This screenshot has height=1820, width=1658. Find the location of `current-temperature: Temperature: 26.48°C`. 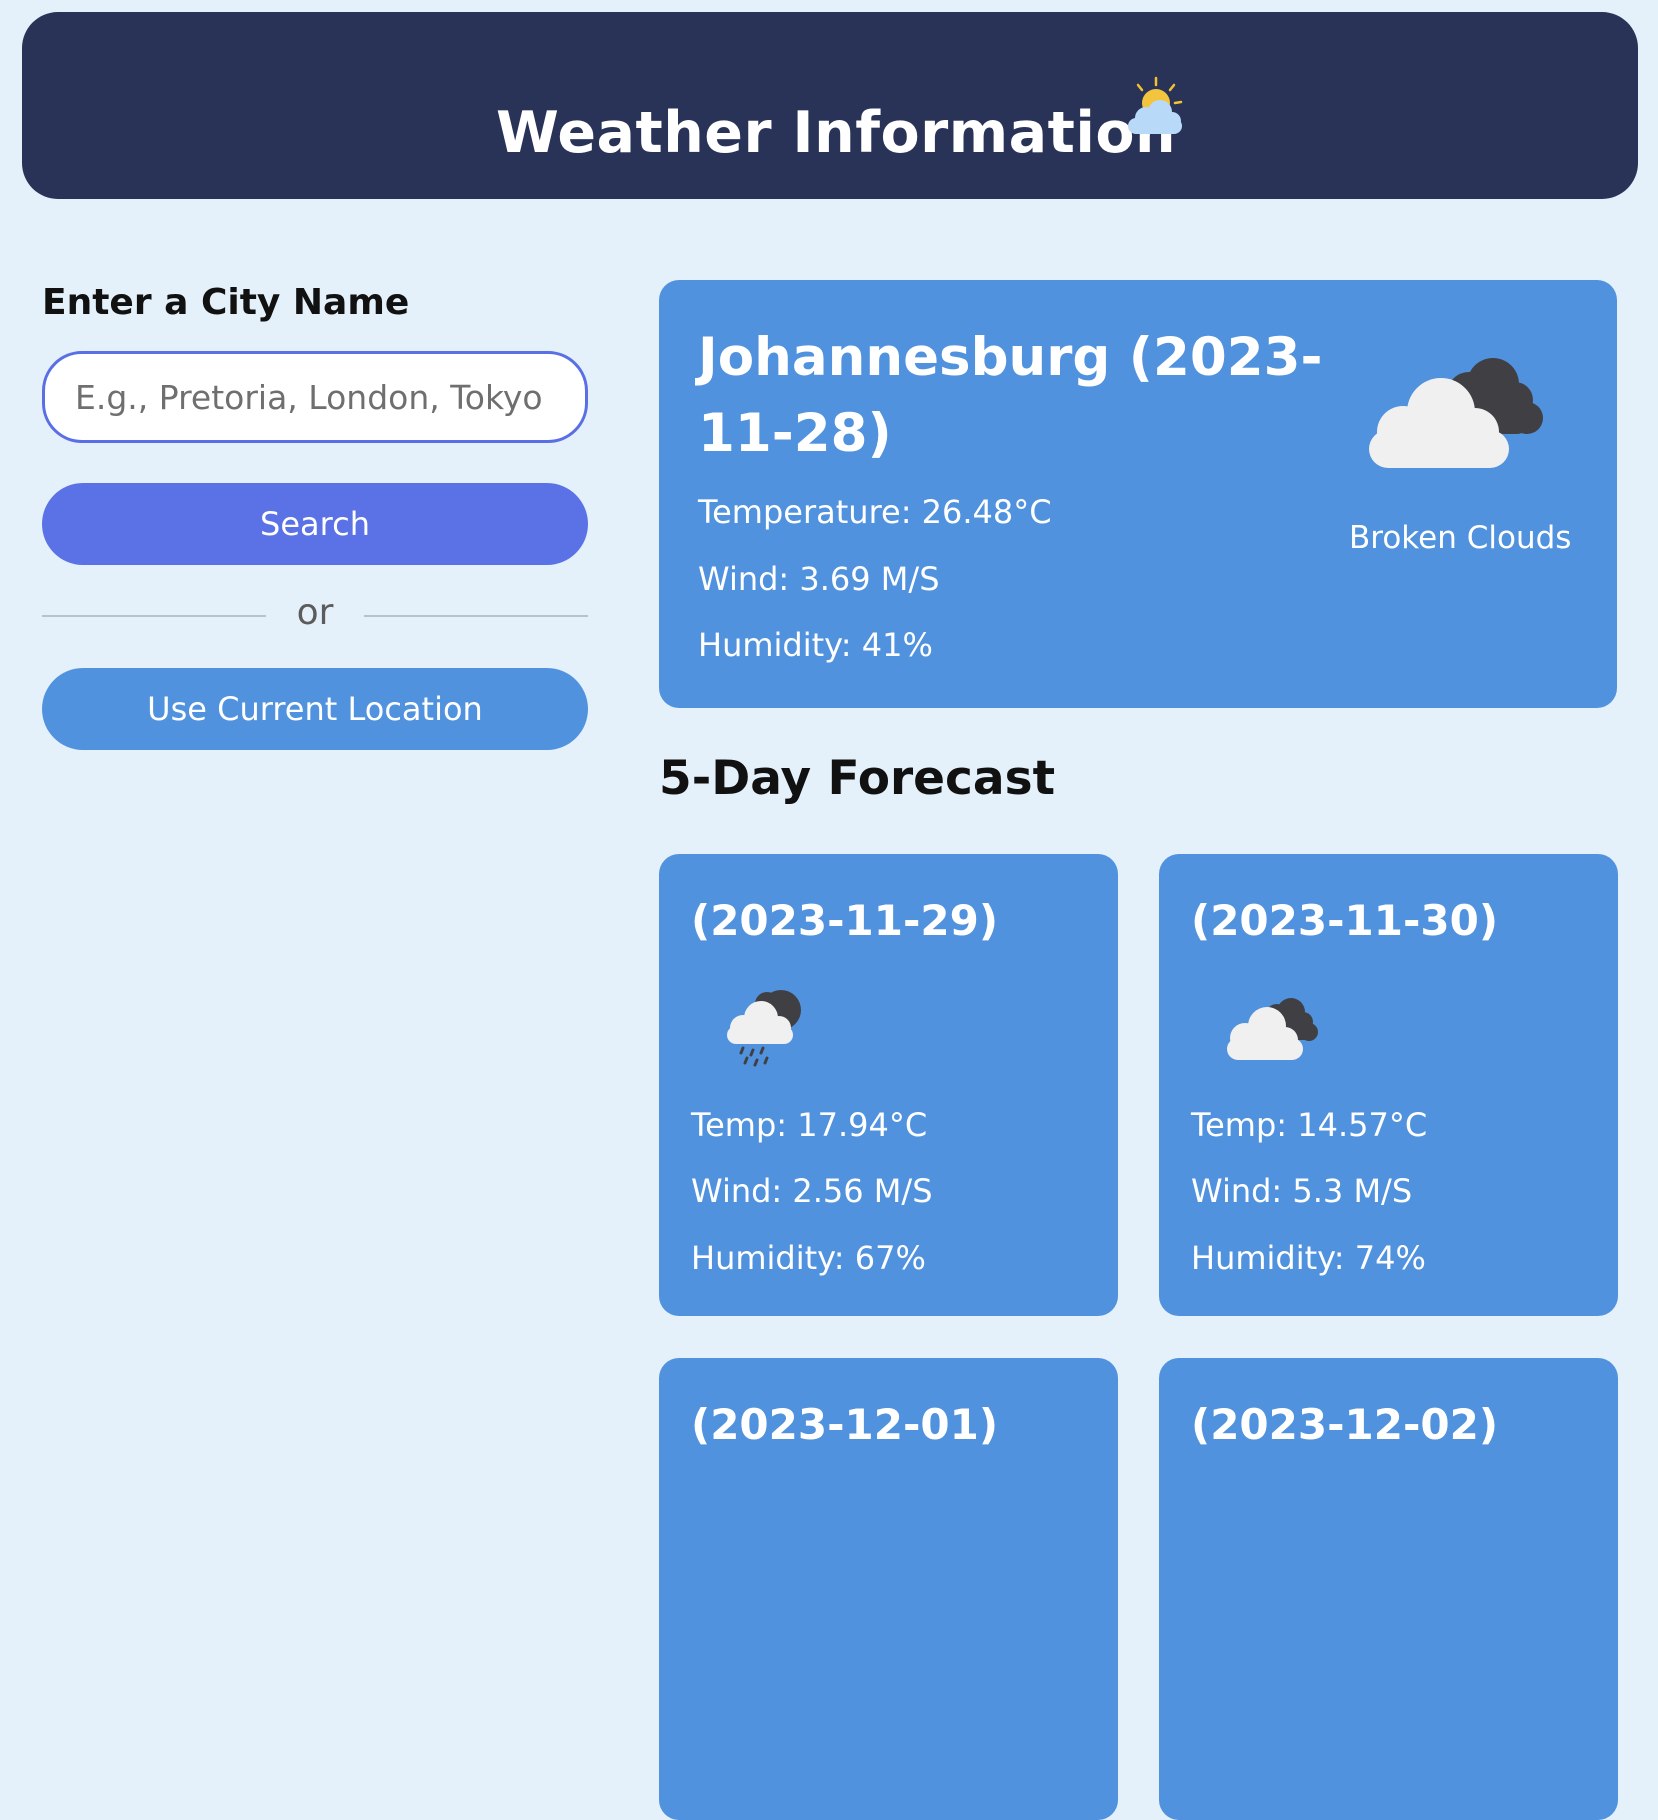

current-temperature: Temperature: 26.48°C is located at coordinates (875, 512).